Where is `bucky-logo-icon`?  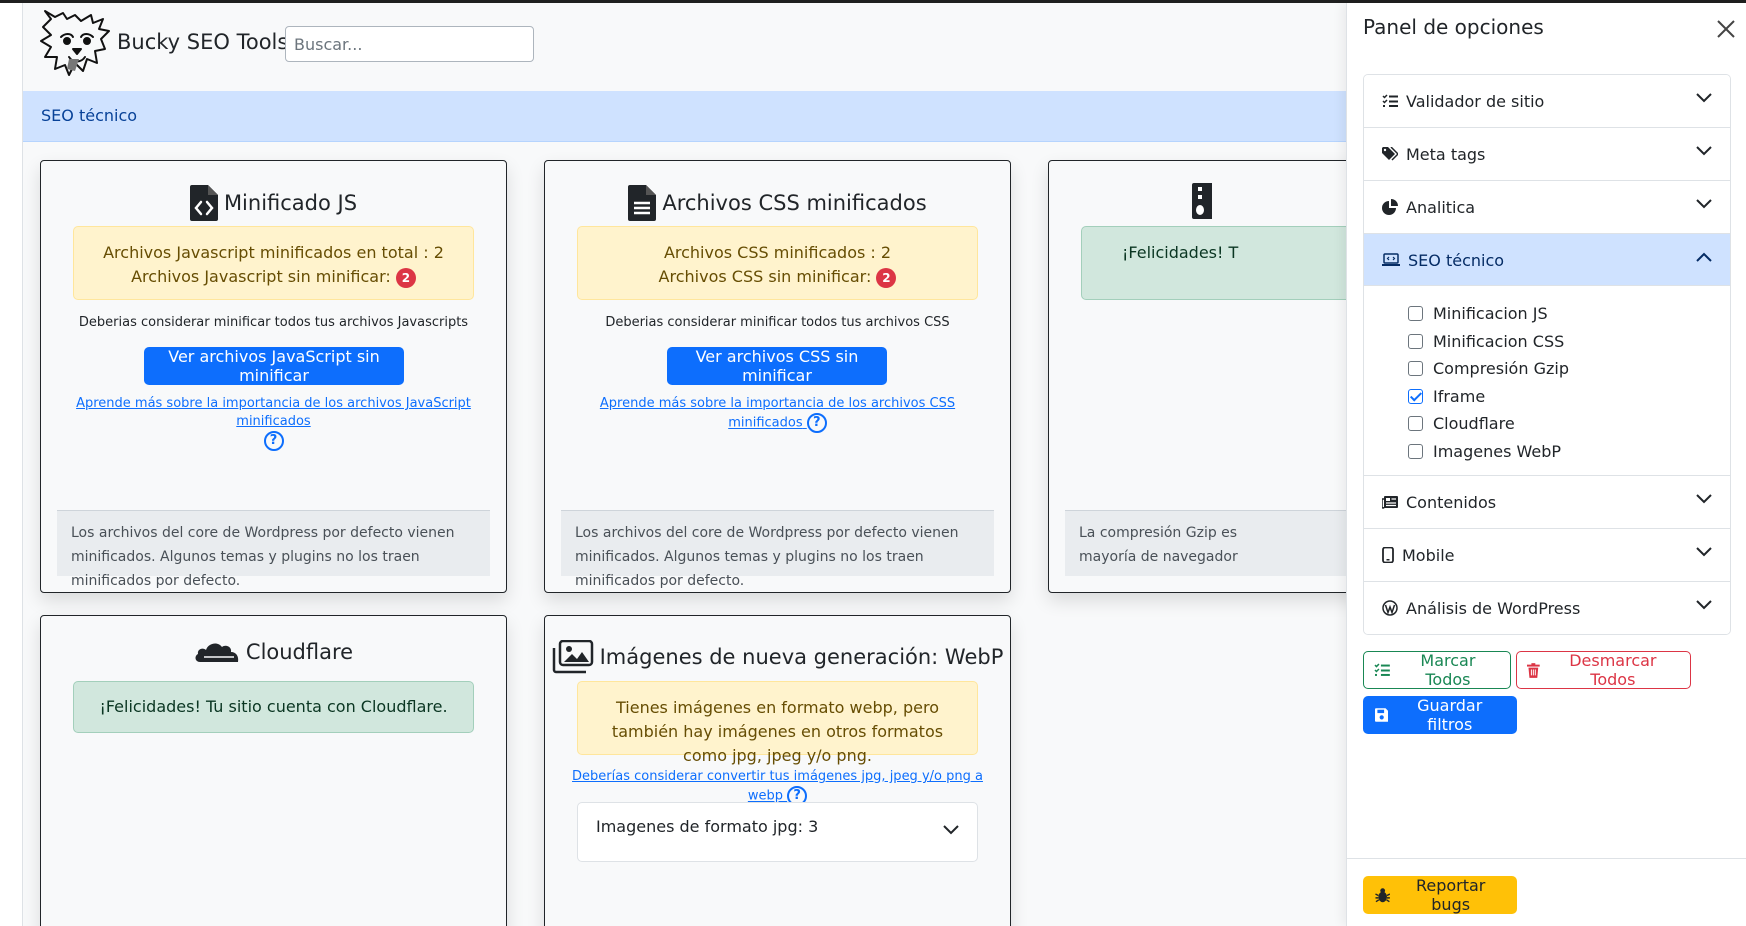
bucky-logo-icon is located at coordinates (76, 44).